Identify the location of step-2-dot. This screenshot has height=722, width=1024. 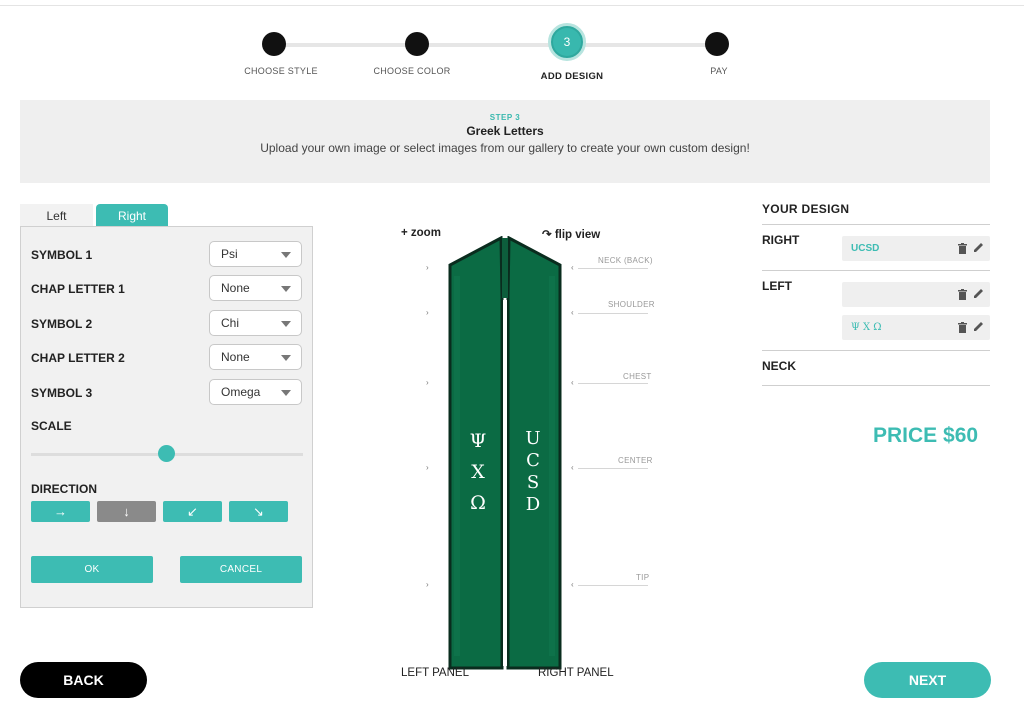
(417, 44).